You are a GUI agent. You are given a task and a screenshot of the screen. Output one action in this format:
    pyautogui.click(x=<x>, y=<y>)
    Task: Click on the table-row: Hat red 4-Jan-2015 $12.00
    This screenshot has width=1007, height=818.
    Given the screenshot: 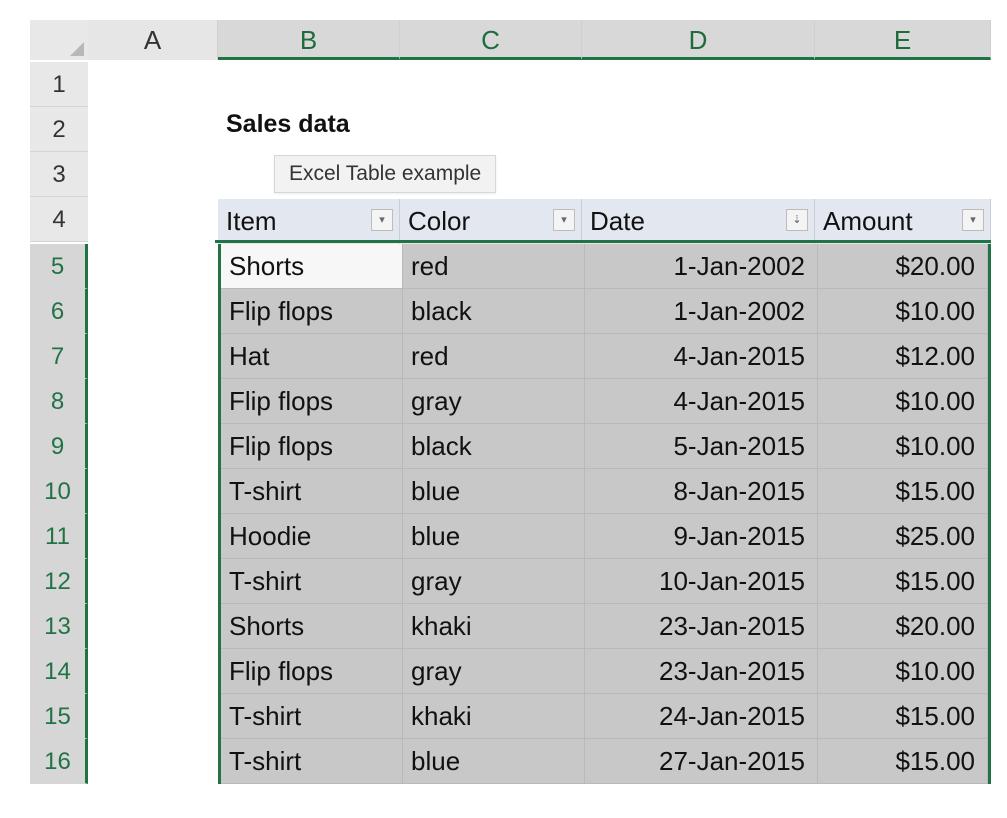 What is the action you would take?
    pyautogui.click(x=604, y=356)
    